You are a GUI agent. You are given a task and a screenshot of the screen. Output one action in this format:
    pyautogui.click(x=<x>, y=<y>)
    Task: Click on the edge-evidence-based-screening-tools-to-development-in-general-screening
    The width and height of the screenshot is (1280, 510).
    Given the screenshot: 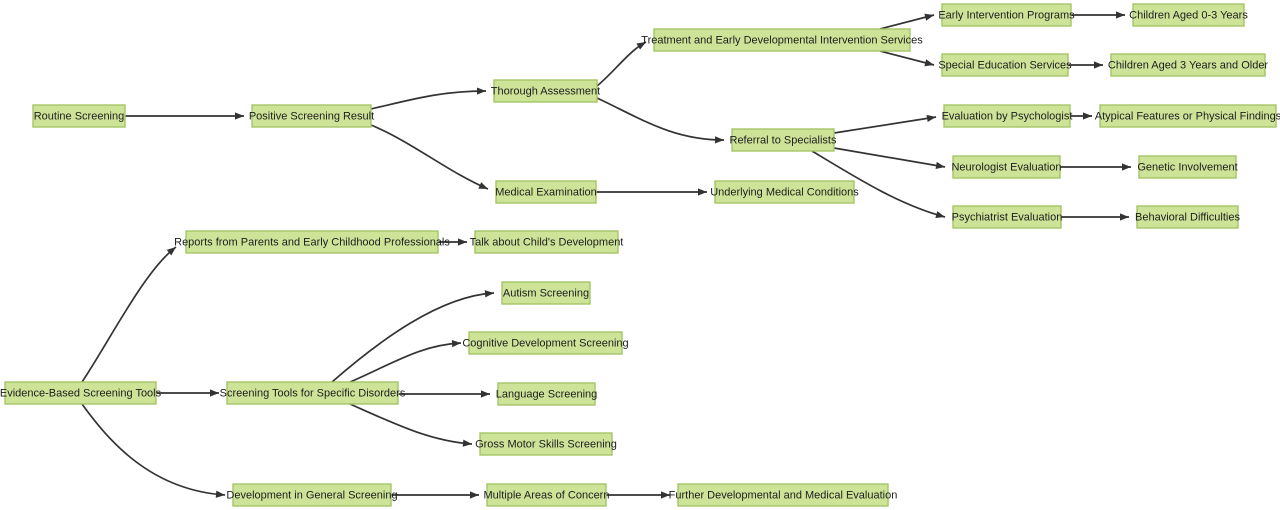 What is the action you would take?
    pyautogui.click(x=153, y=450)
    